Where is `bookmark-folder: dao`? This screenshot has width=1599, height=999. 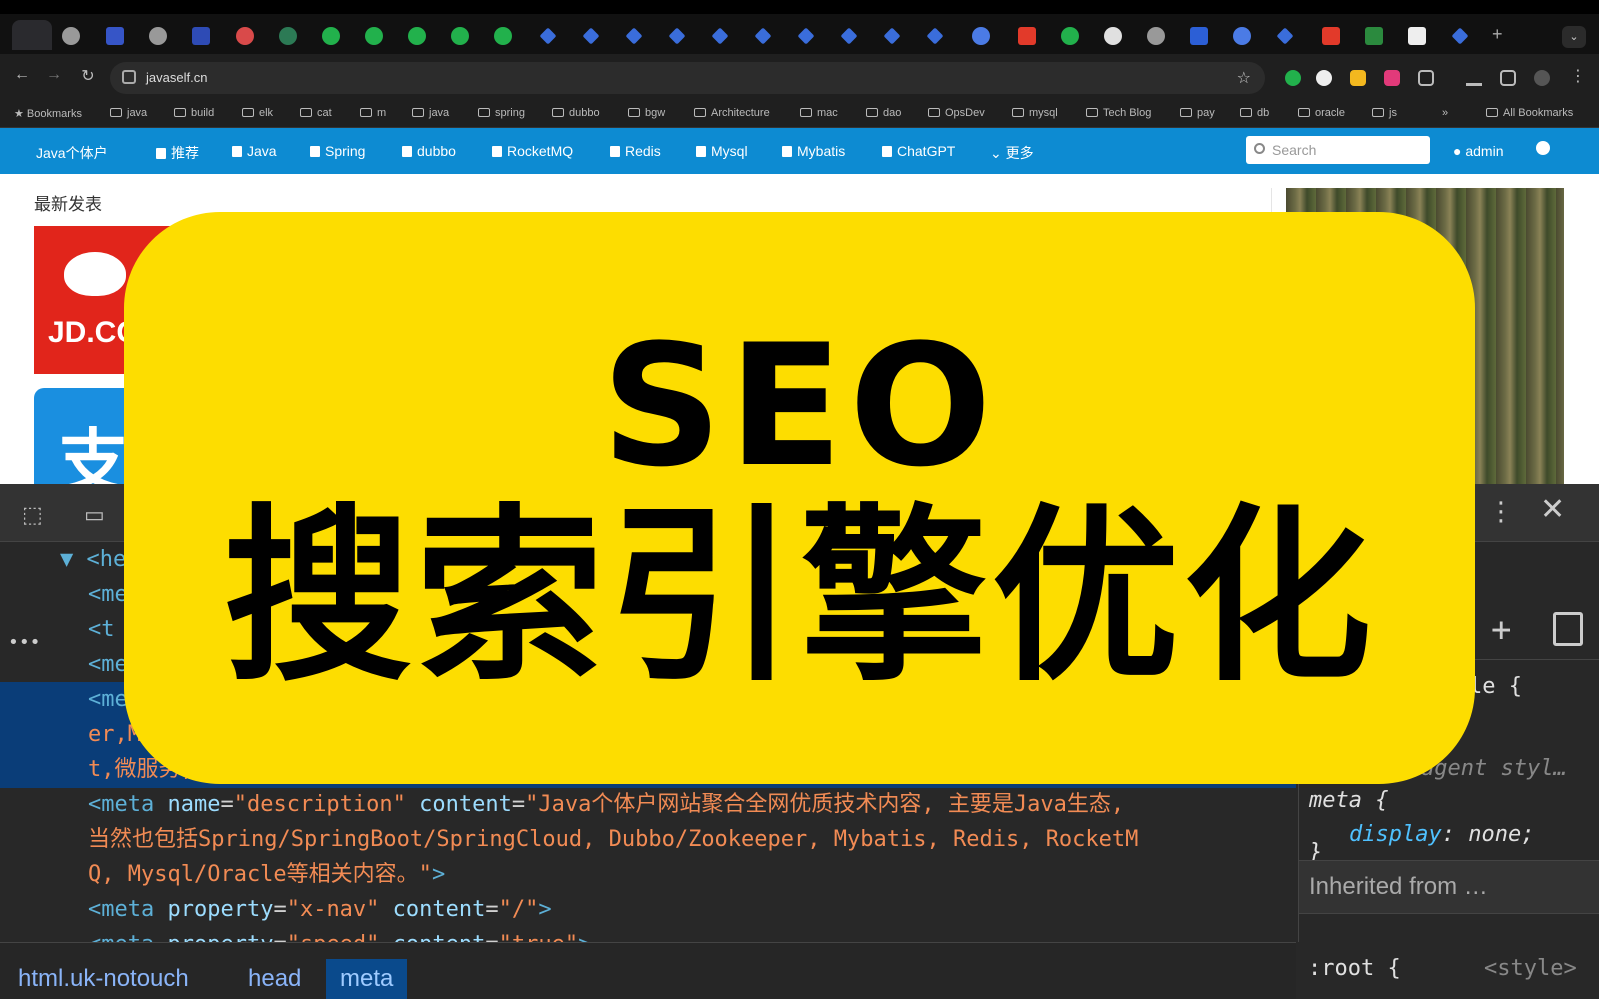 bookmark-folder: dao is located at coordinates (883, 113).